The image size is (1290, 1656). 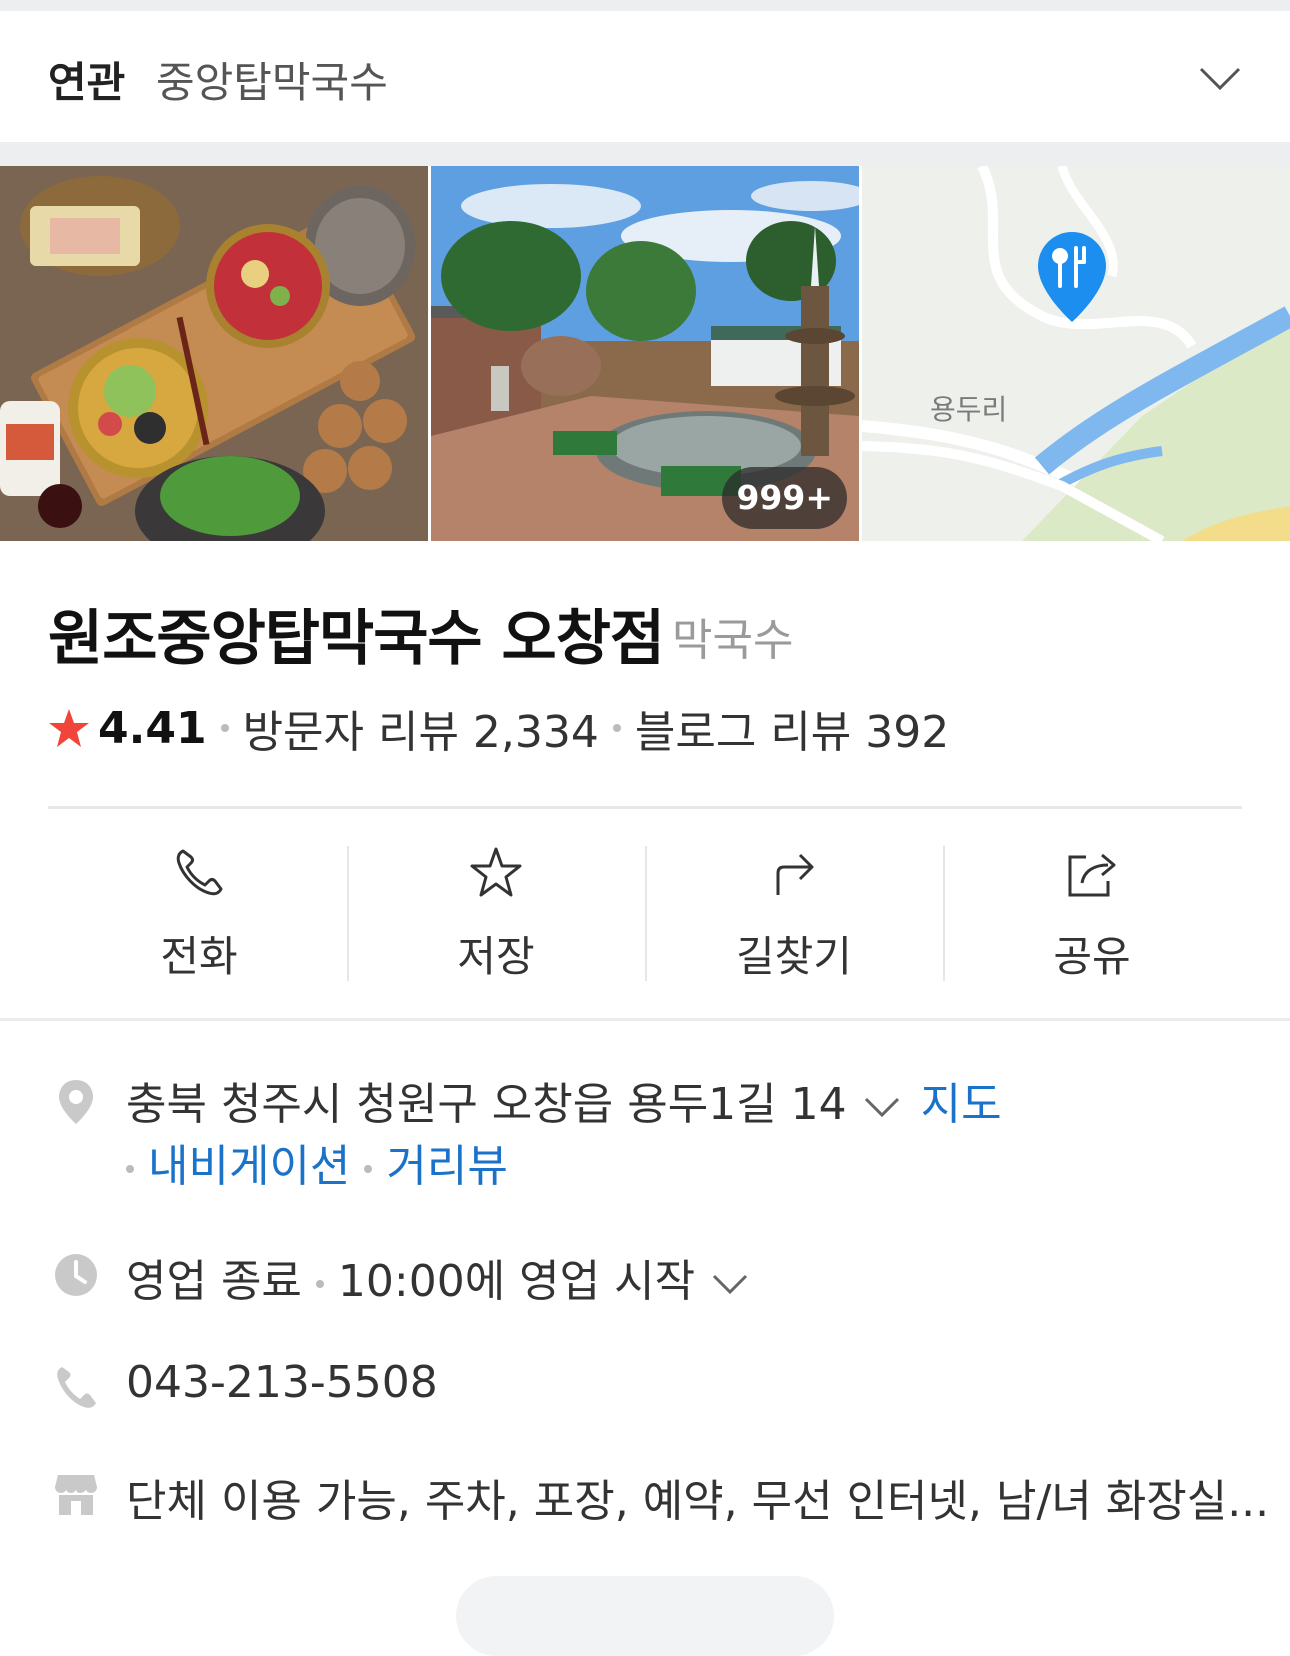 I want to click on map-link: 지도, so click(x=961, y=1104).